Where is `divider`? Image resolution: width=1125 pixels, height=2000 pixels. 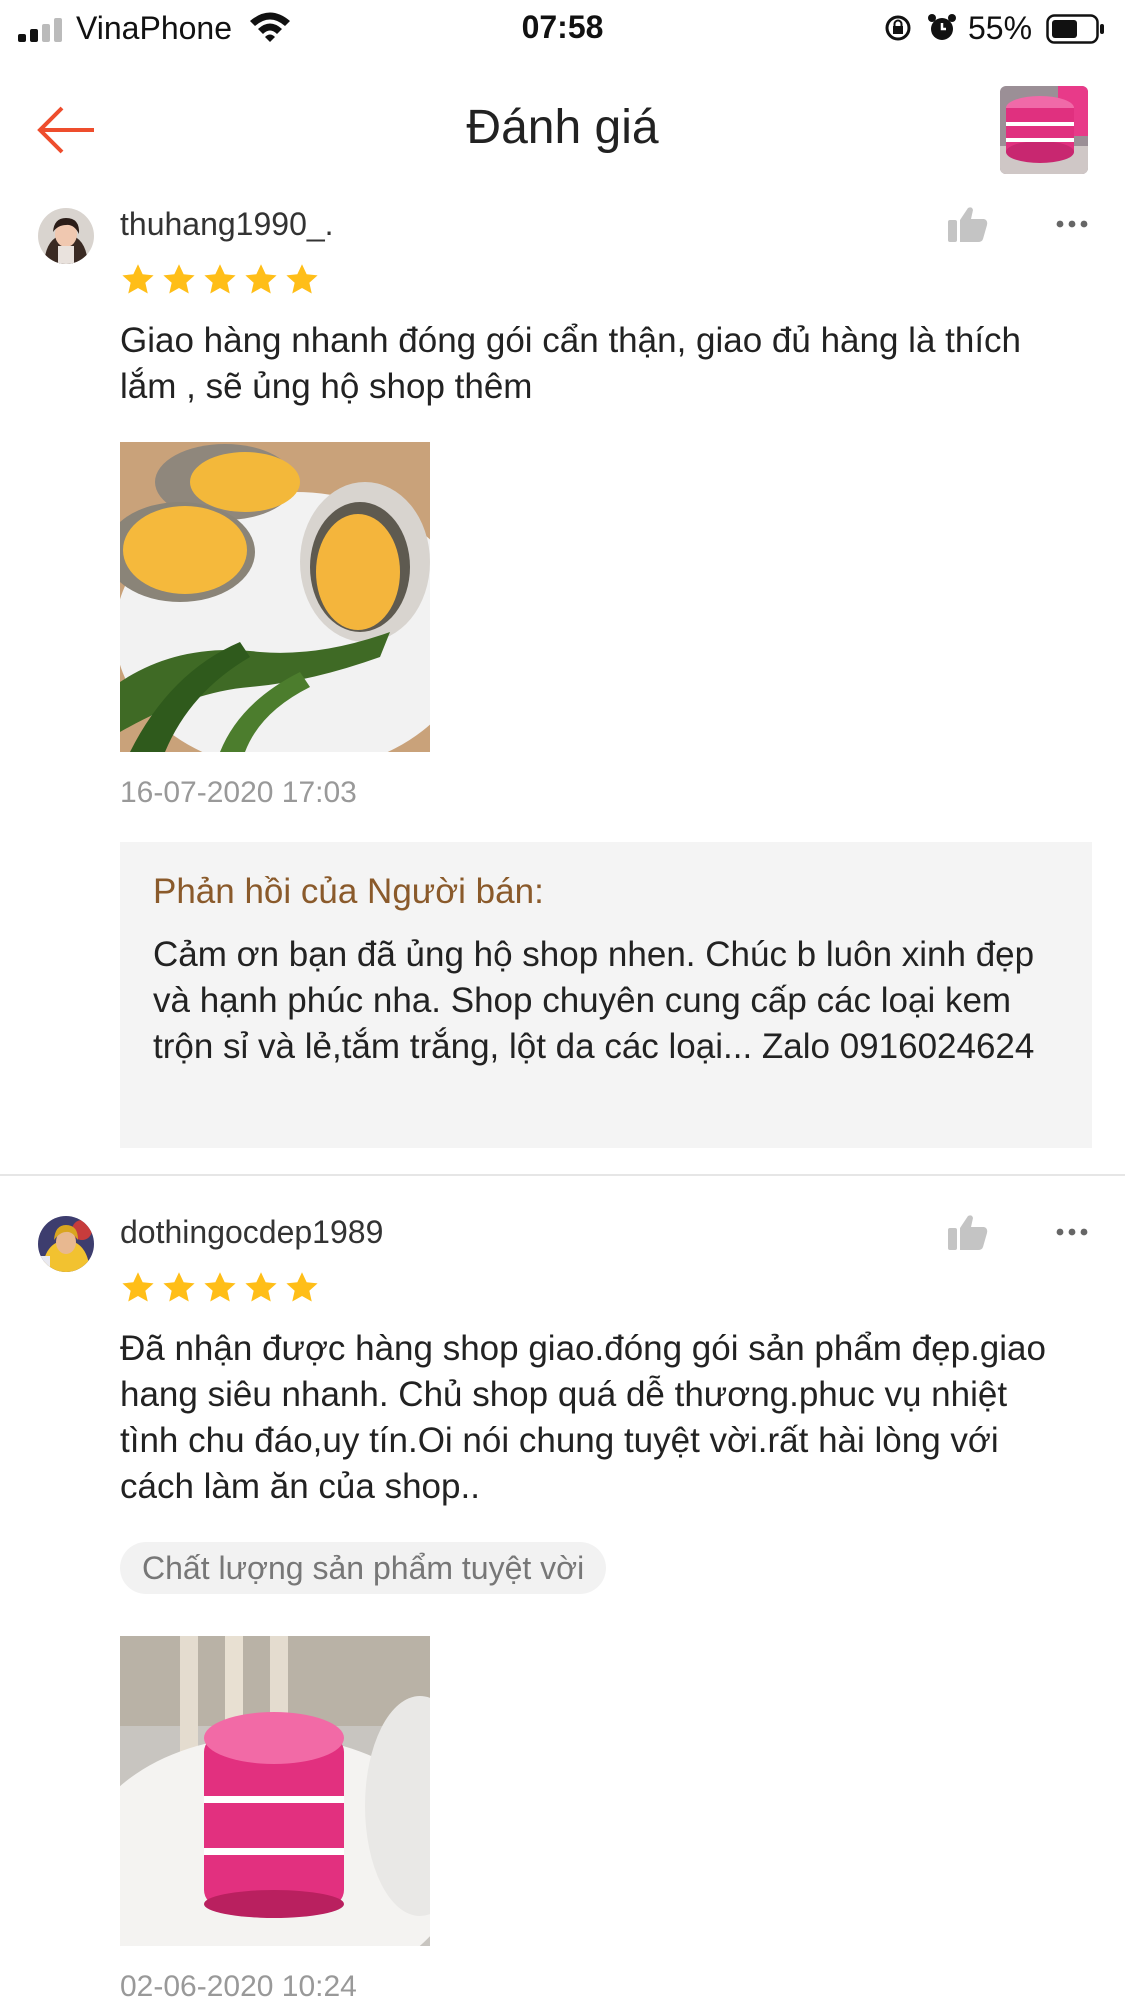 divider is located at coordinates (562, 1175).